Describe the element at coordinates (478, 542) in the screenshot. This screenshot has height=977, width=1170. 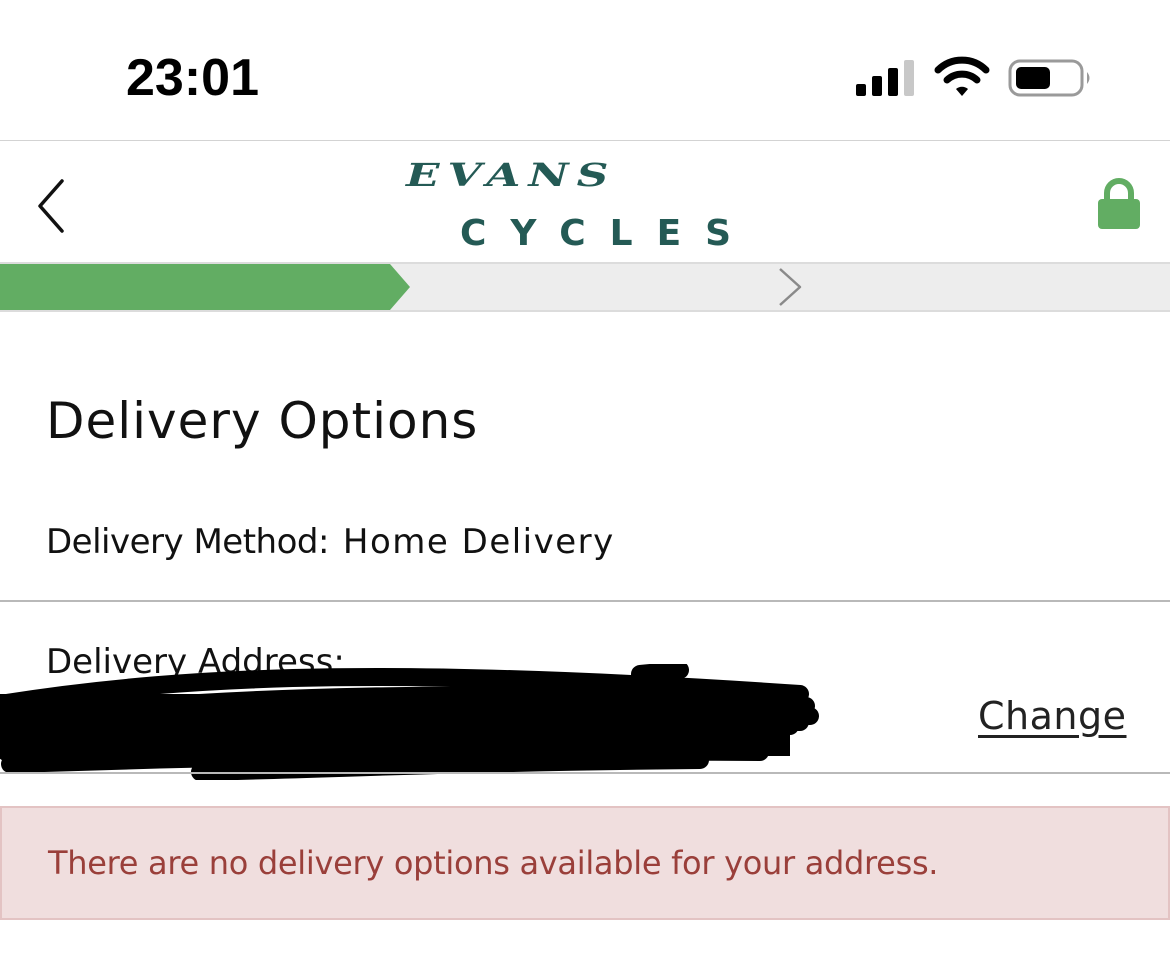
I see `delivery-method-value: Home Delivery` at that location.